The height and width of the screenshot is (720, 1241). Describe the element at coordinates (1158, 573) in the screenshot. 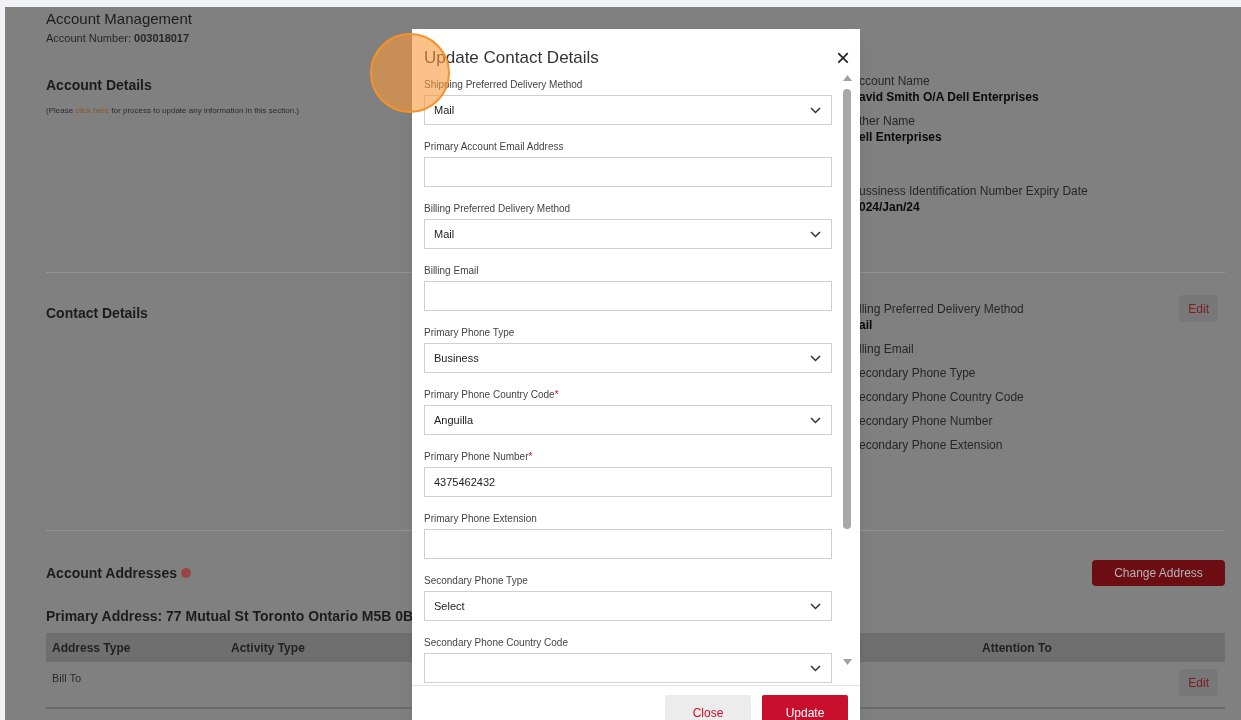

I see `change-address-button: Change Address` at that location.